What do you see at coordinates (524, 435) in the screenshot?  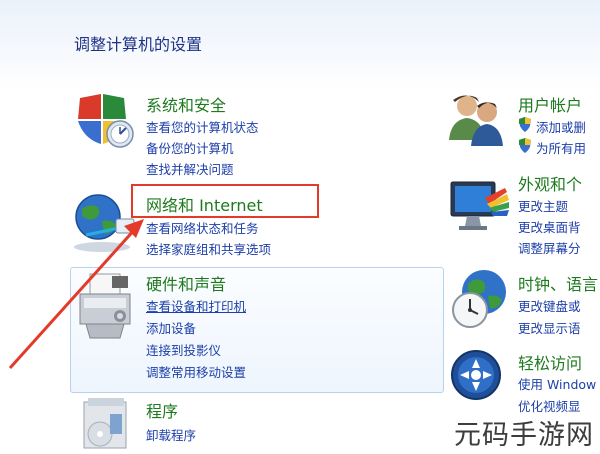 I see `watermark-text: 元码手游网` at bounding box center [524, 435].